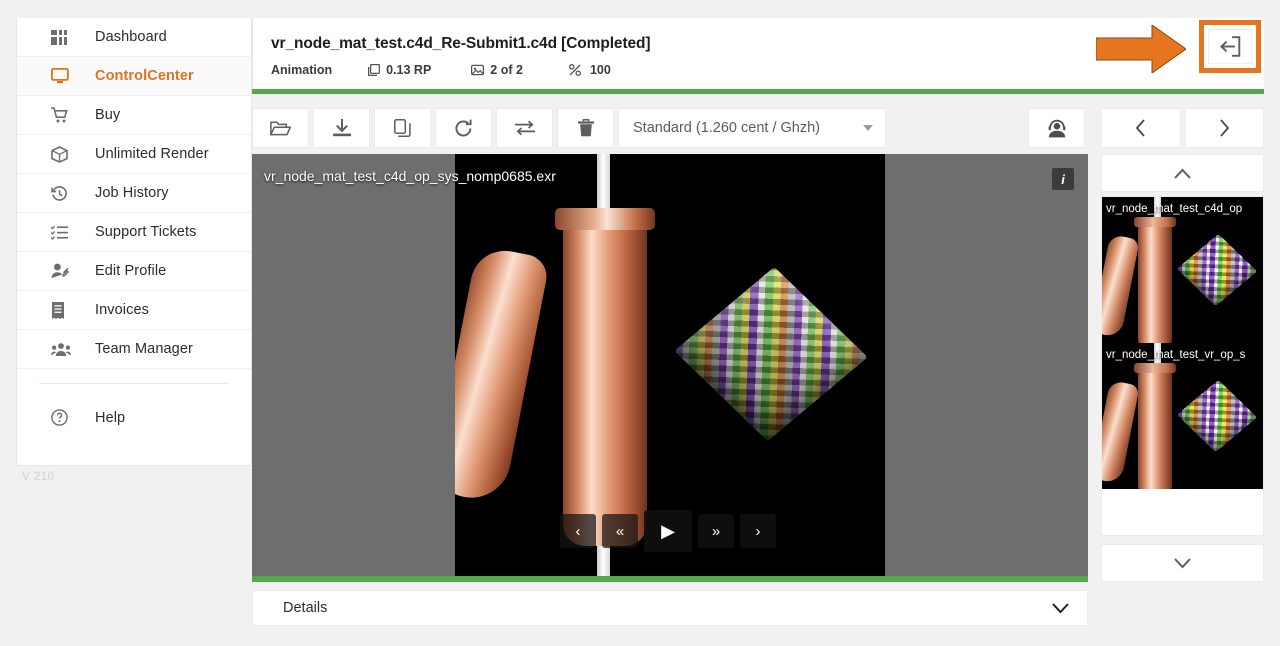  Describe the element at coordinates (478, 70) in the screenshot. I see `frames-icon` at that location.